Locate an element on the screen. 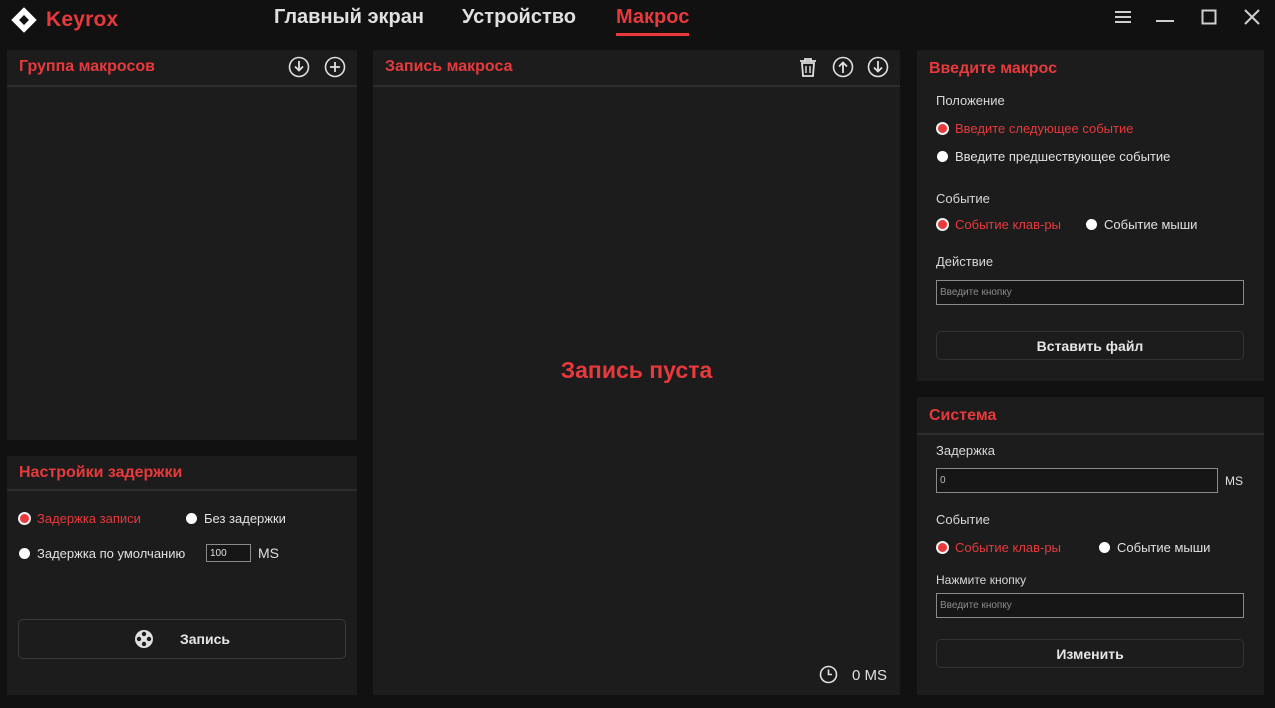  keyrox-logo-icon is located at coordinates (24, 20).